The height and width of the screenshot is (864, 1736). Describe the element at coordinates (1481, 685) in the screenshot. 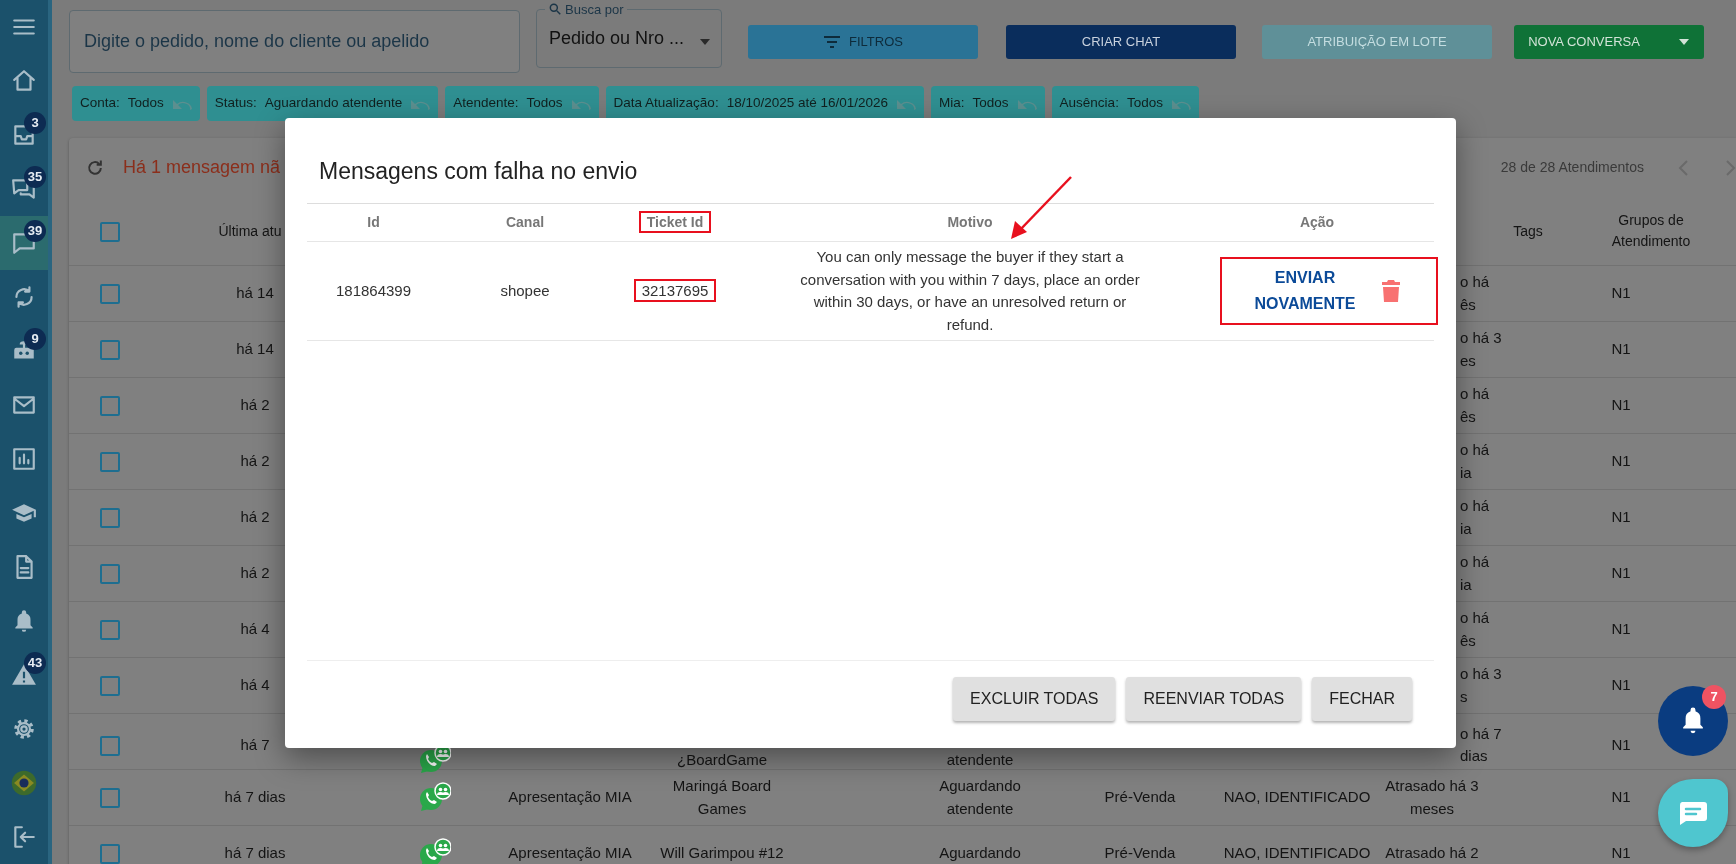

I see `delay-text: o há 3 s` at that location.